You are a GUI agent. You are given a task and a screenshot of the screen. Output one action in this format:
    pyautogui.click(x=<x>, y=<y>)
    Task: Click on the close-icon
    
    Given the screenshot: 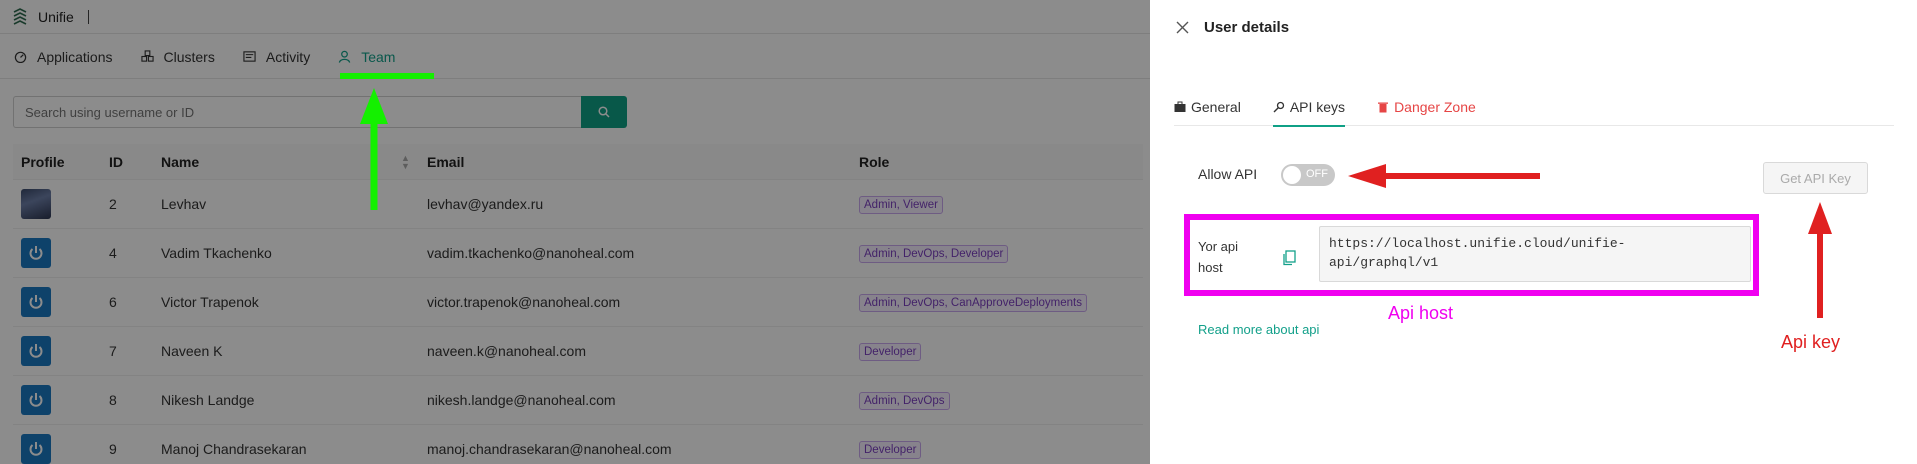 What is the action you would take?
    pyautogui.click(x=1182, y=27)
    